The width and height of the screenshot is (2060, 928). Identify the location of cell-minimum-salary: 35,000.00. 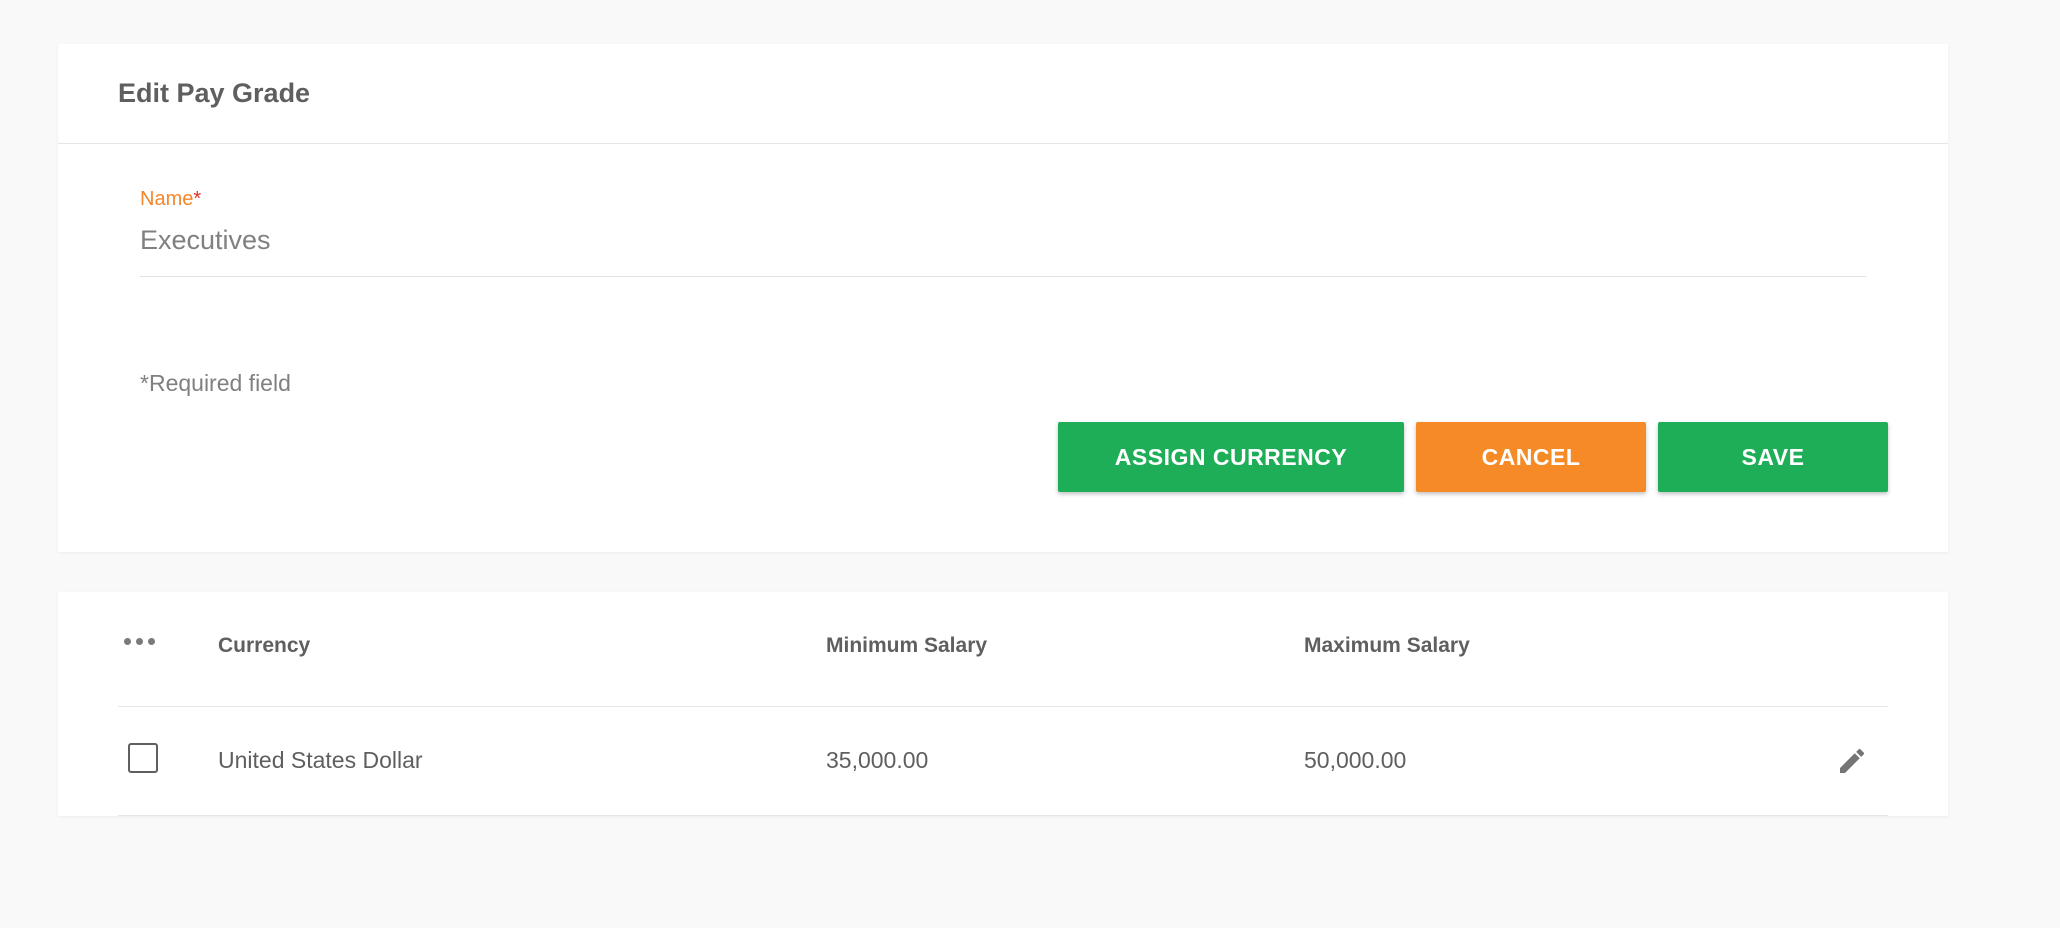
(877, 760).